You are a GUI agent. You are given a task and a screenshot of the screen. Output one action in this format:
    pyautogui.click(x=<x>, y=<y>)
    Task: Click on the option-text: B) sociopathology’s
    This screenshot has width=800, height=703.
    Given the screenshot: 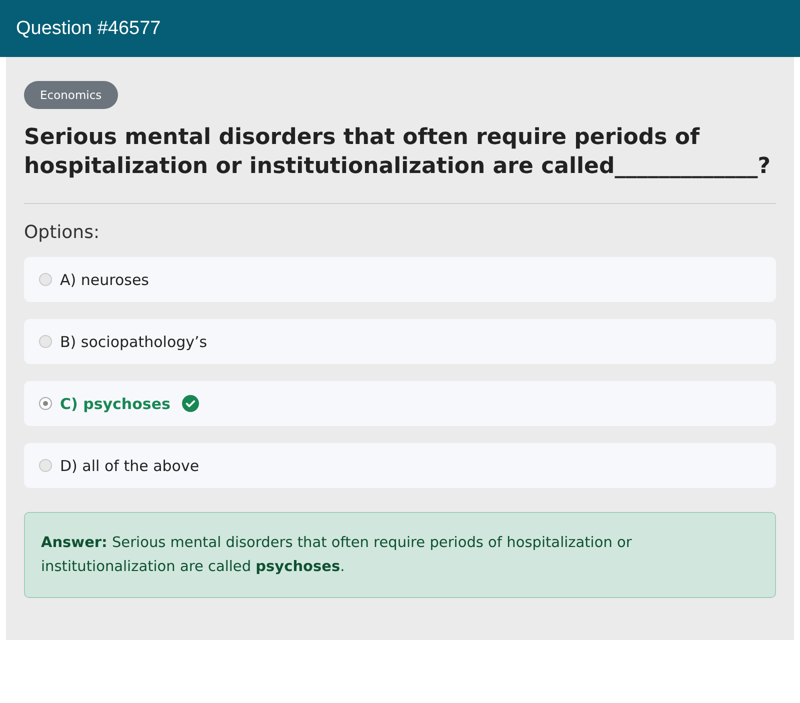 What is the action you would take?
    pyautogui.click(x=134, y=341)
    